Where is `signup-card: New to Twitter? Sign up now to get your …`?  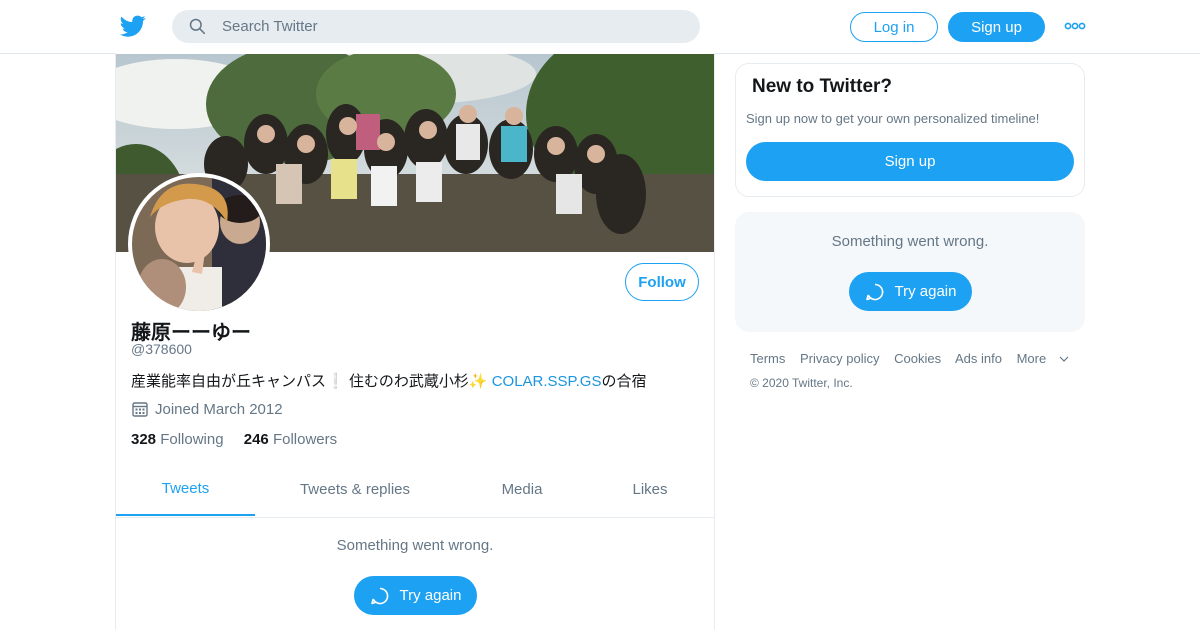 signup-card: New to Twitter? Sign up now to get your … is located at coordinates (910, 130).